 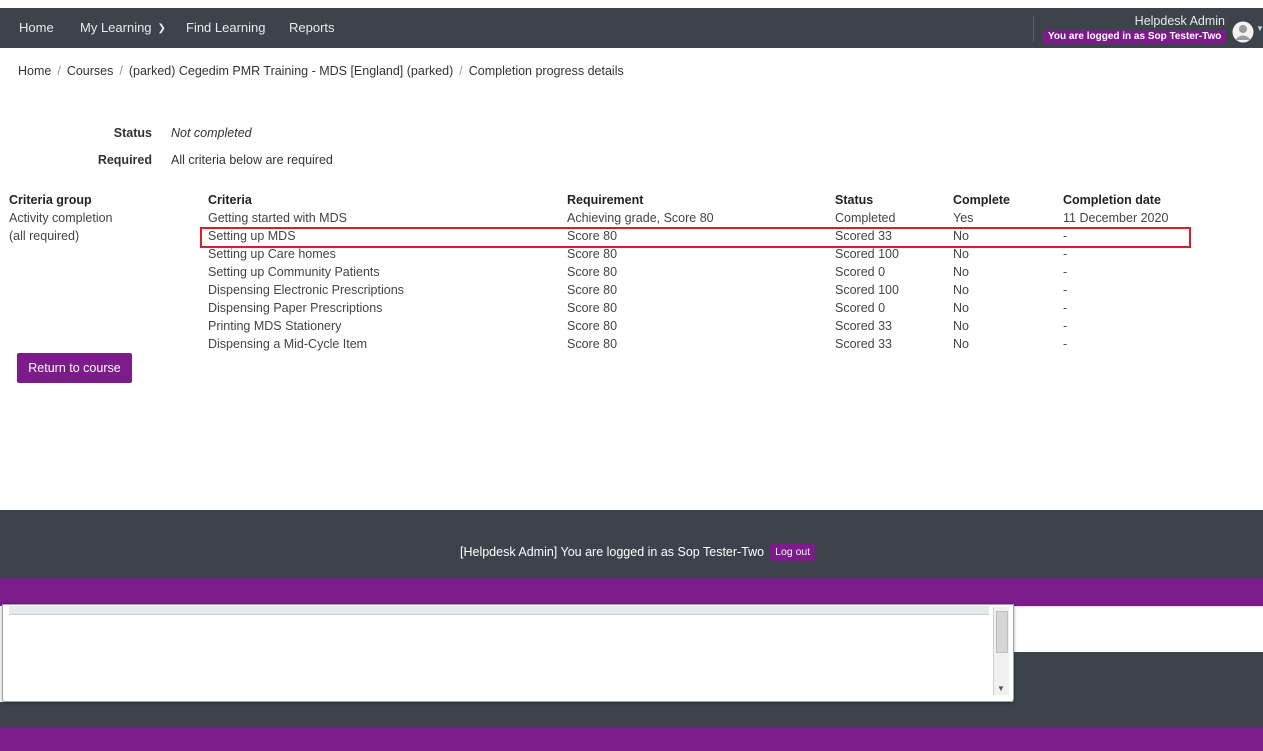 I want to click on breadcrumb-home: Home, so click(x=34, y=71).